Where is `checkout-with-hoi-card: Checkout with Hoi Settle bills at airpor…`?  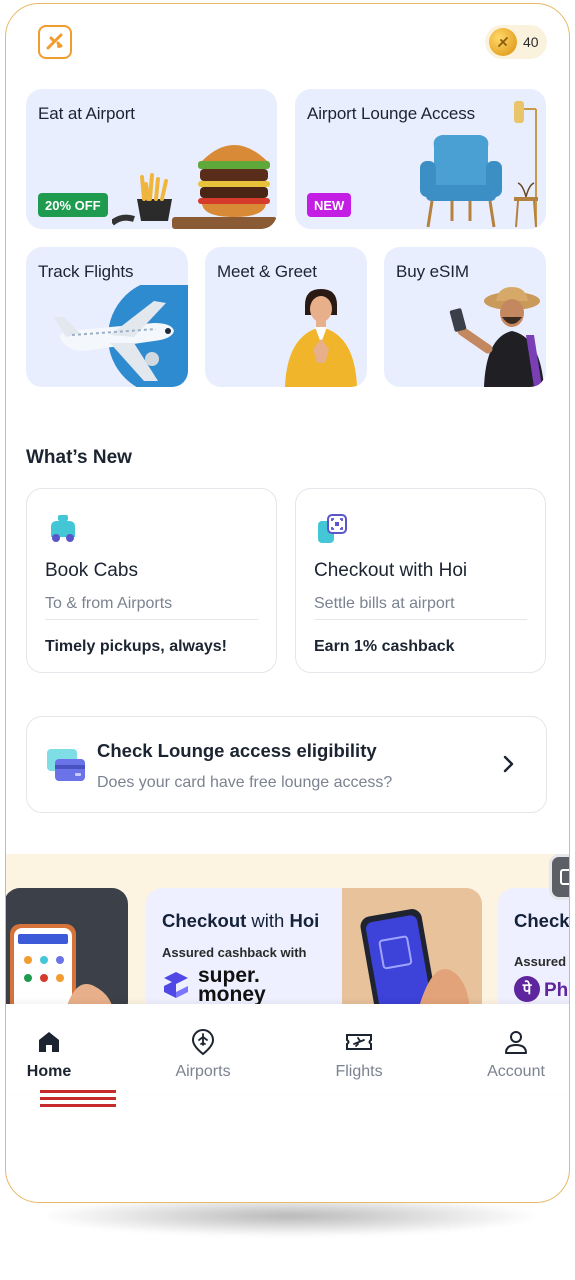
checkout-with-hoi-card: Checkout with Hoi Settle bills at airpor… is located at coordinates (420, 580).